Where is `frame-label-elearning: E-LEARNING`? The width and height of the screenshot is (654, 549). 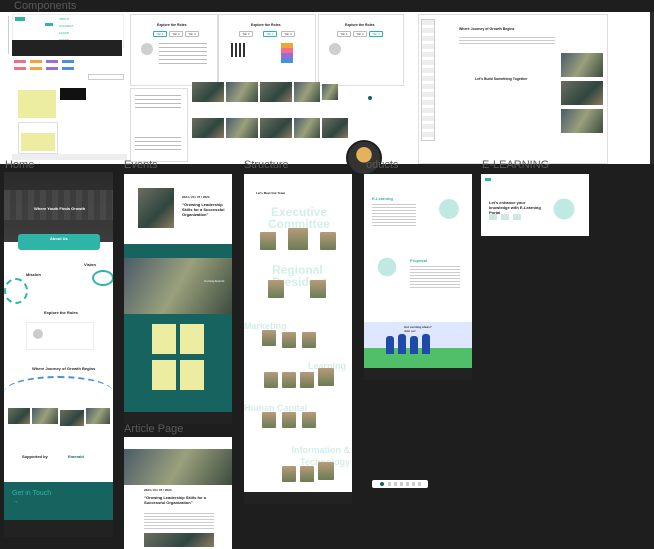
frame-label-elearning: E-LEARNING is located at coordinates (515, 165).